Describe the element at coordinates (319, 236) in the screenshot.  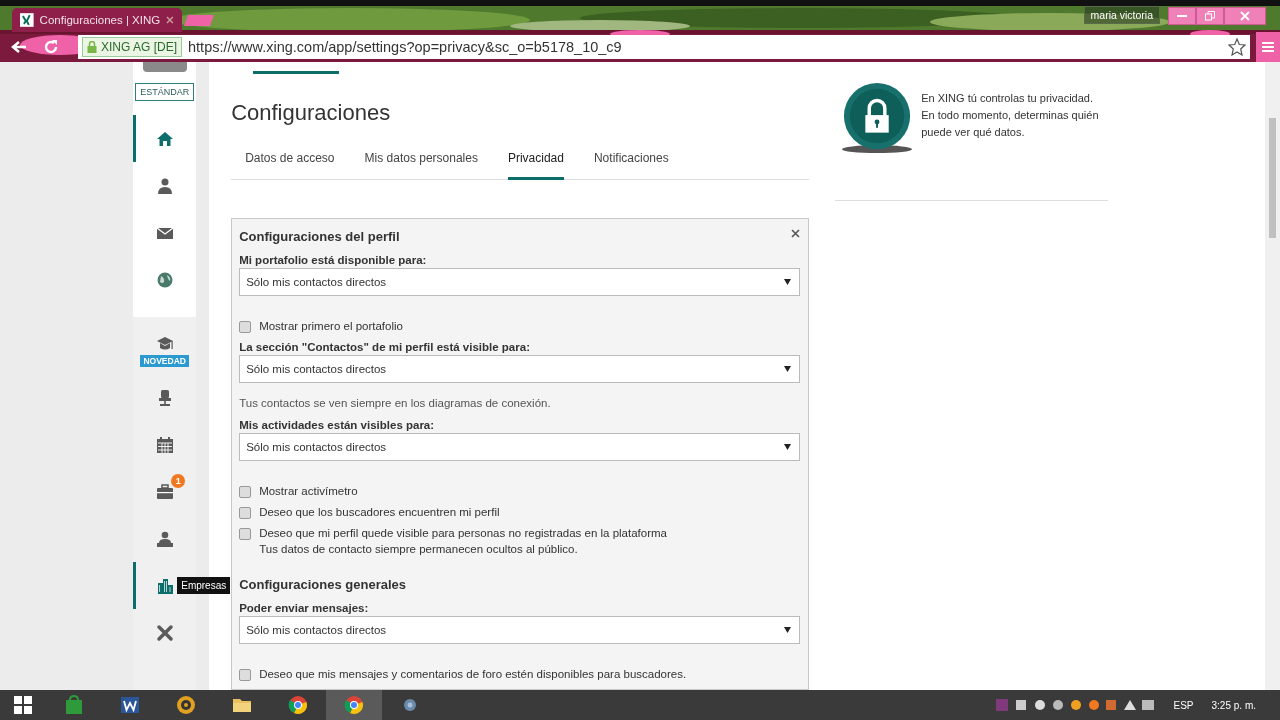
I see `section-heading: Configuraciones del perfil` at that location.